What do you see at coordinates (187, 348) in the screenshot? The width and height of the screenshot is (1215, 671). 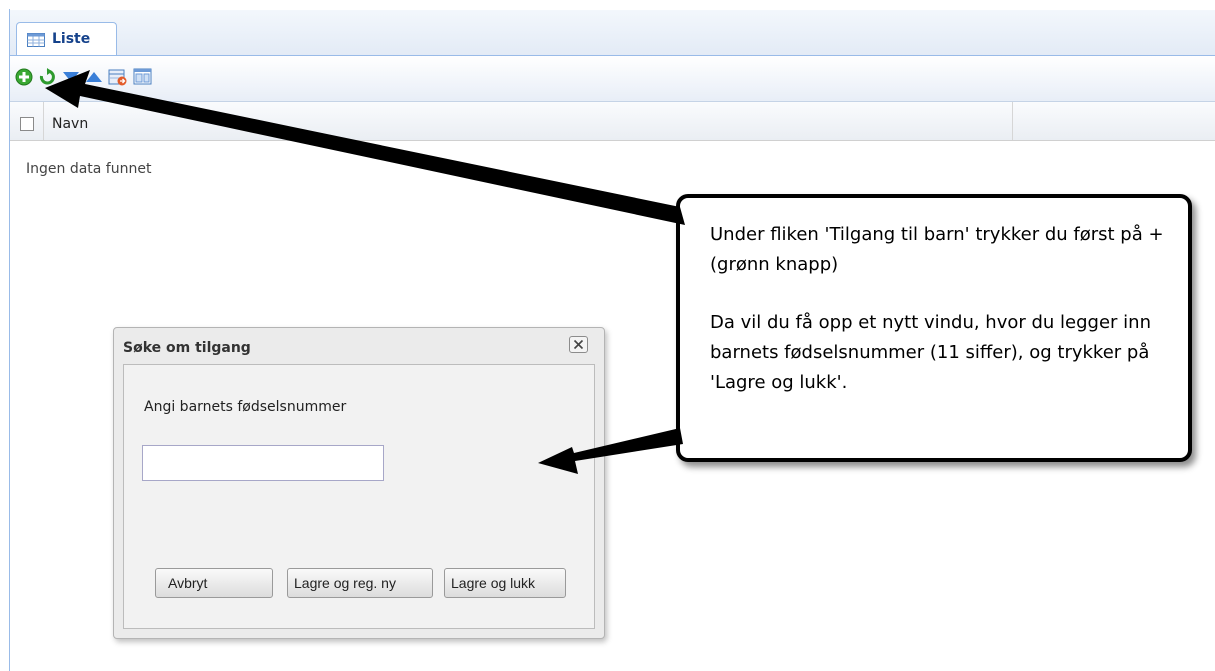 I see `dialog-title: Søke om tilgang` at bounding box center [187, 348].